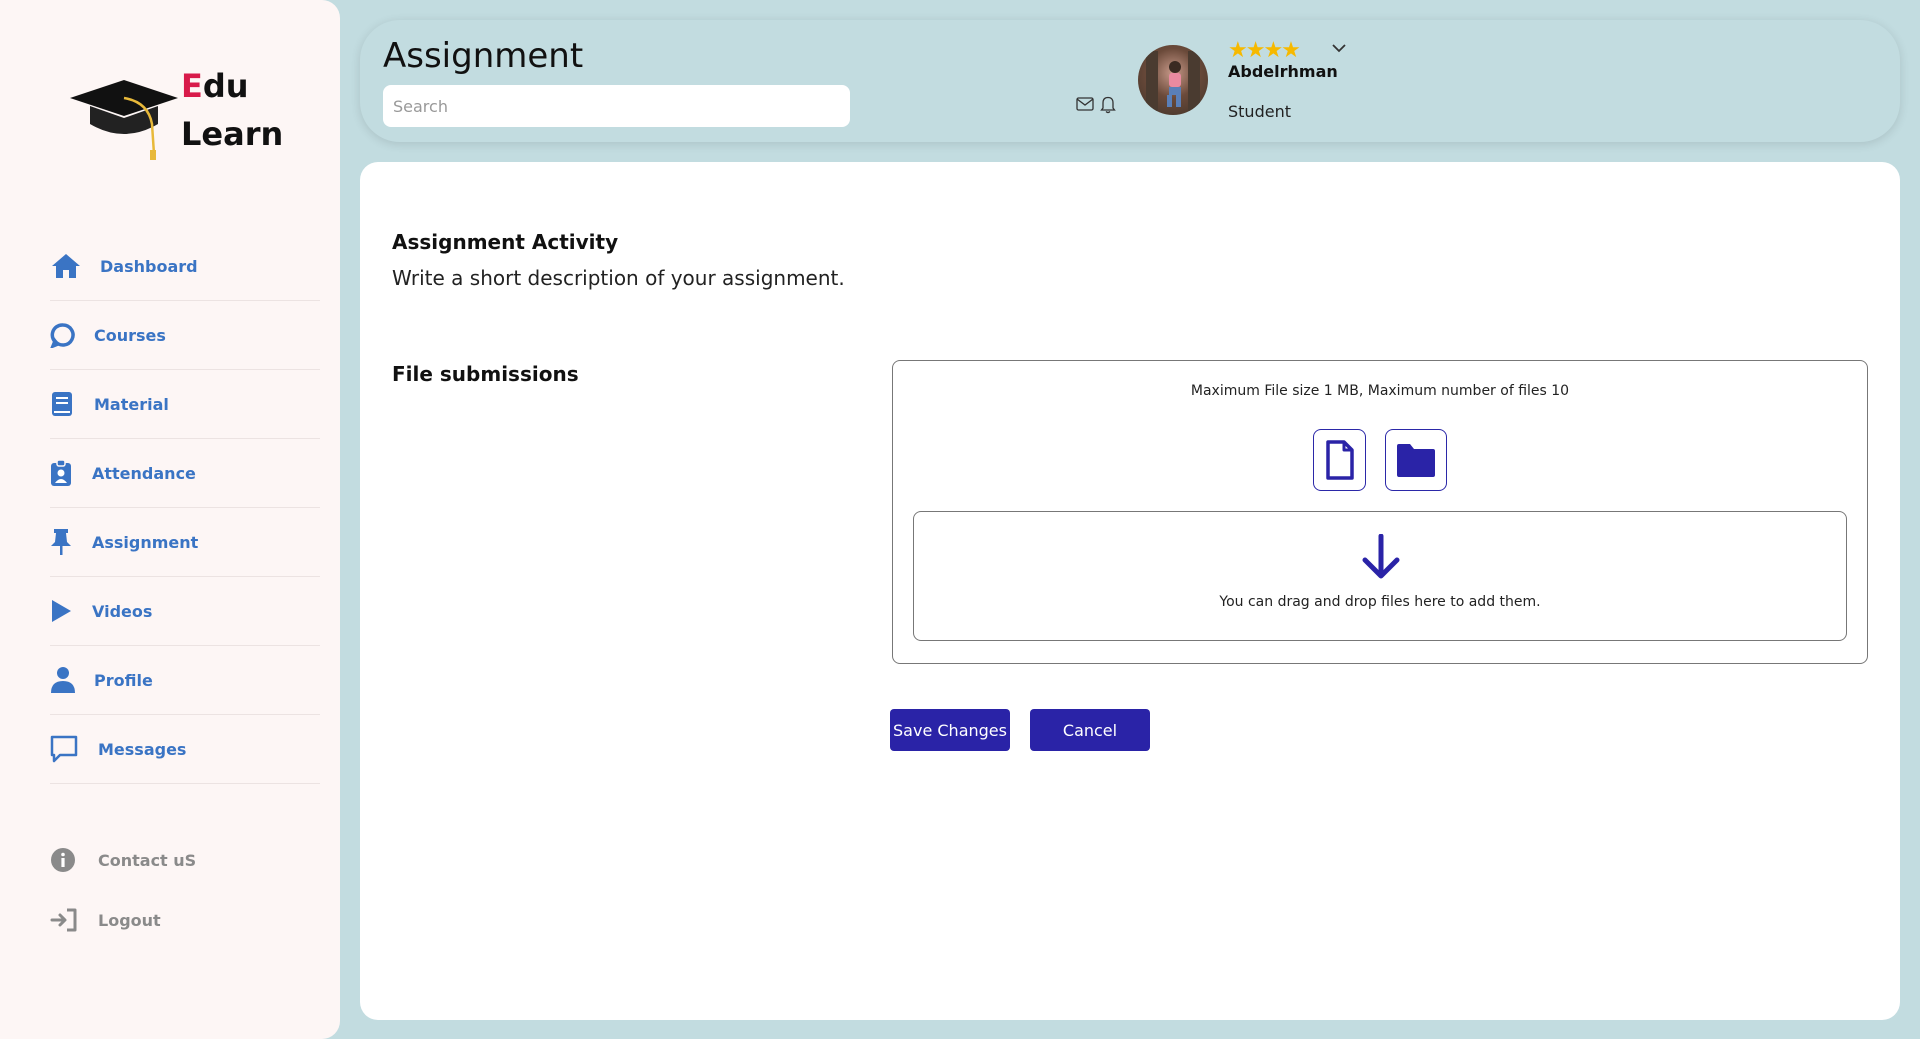 The image size is (1920, 1039). I want to click on add-folder-button, so click(1416, 460).